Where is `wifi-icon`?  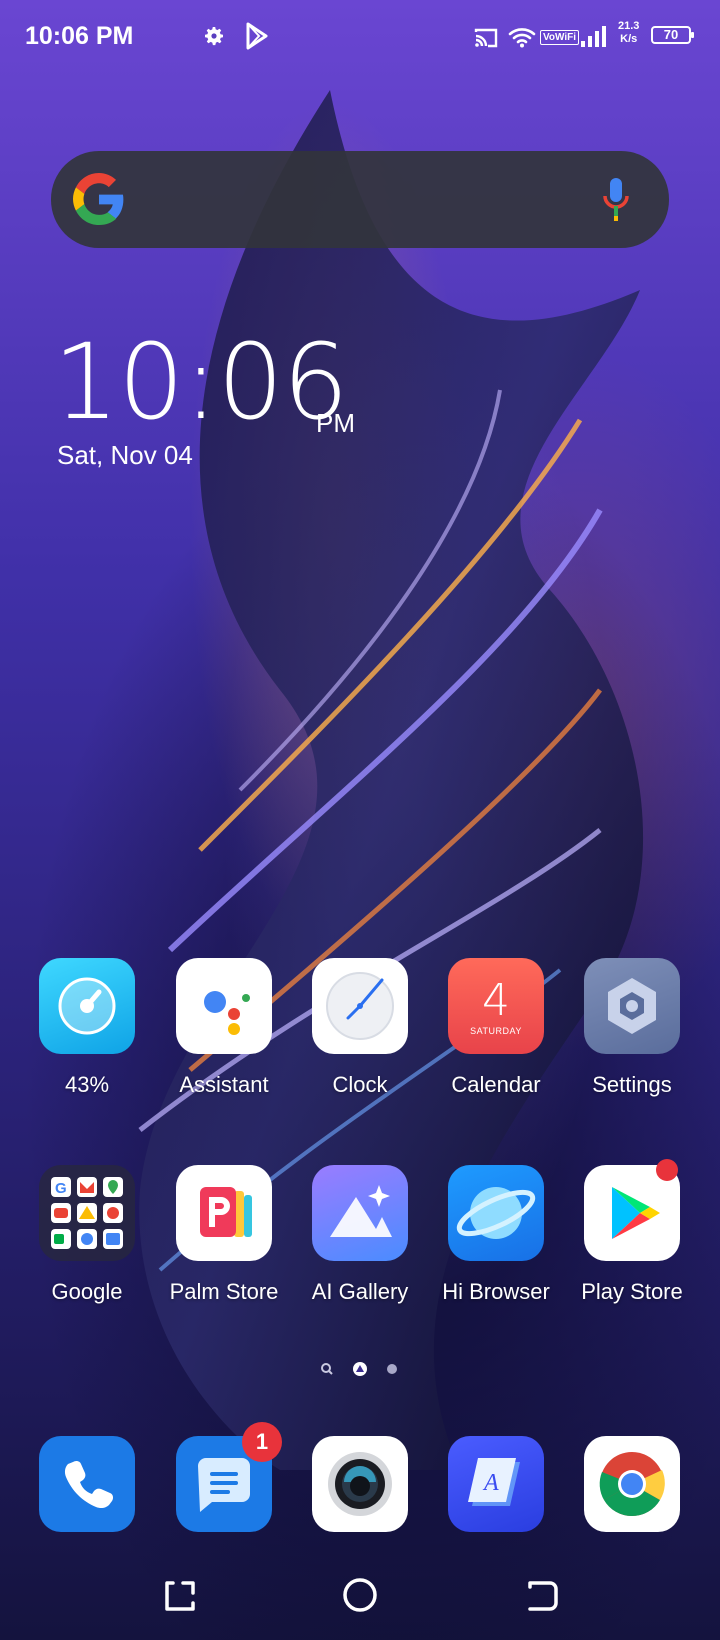
wifi-icon is located at coordinates (522, 38).